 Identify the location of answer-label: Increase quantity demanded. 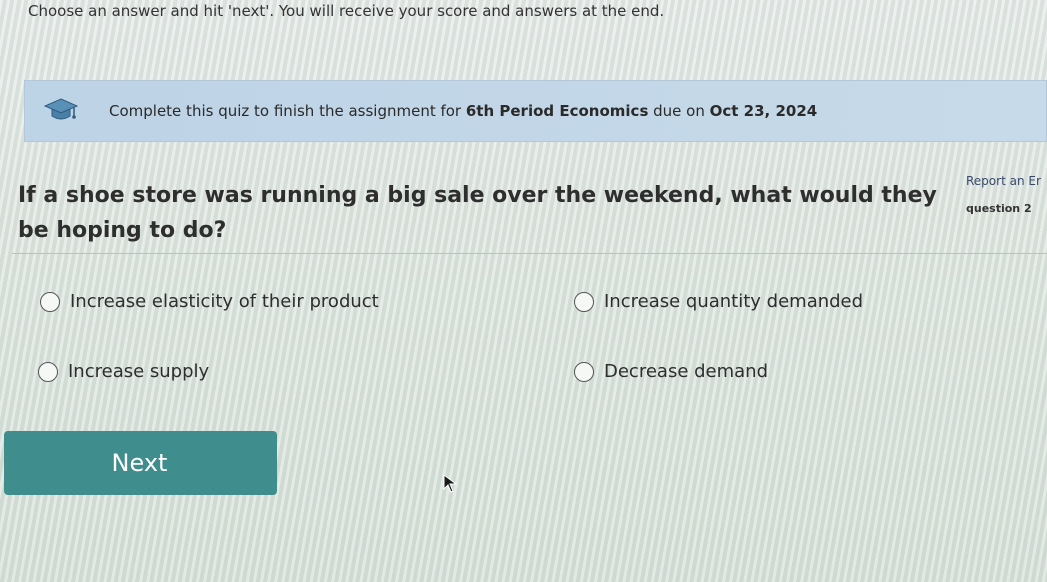
(734, 301).